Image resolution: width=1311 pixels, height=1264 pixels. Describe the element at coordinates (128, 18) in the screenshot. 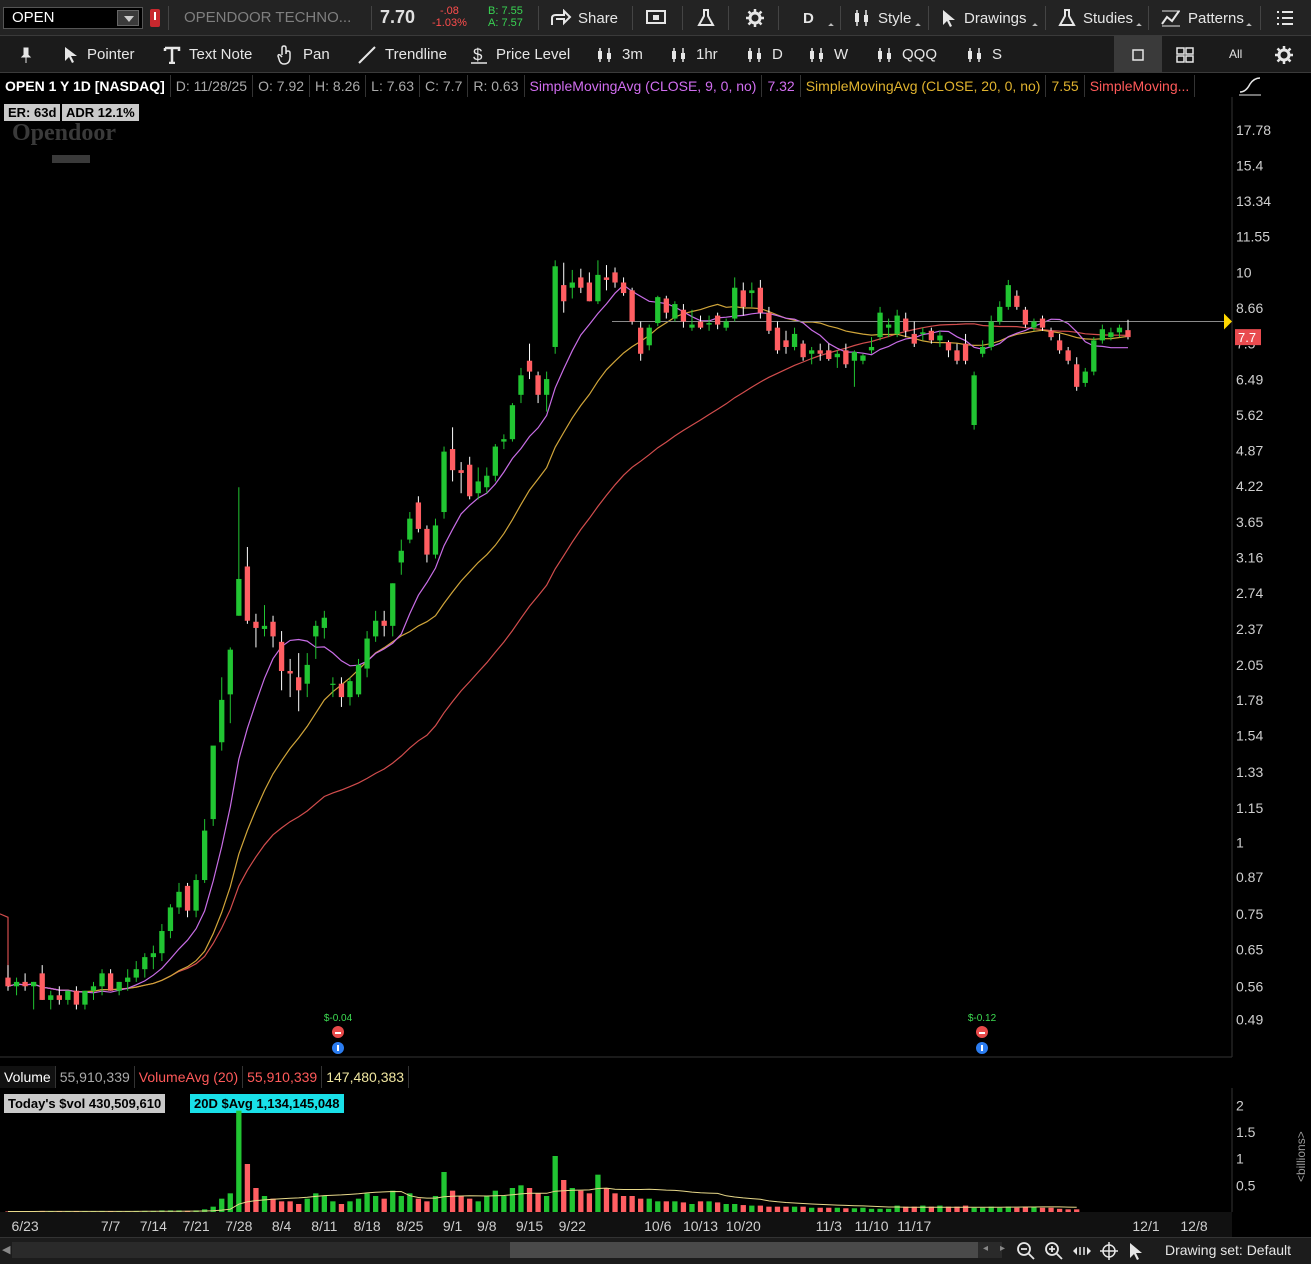

I see `symbol-dropdown-button` at that location.